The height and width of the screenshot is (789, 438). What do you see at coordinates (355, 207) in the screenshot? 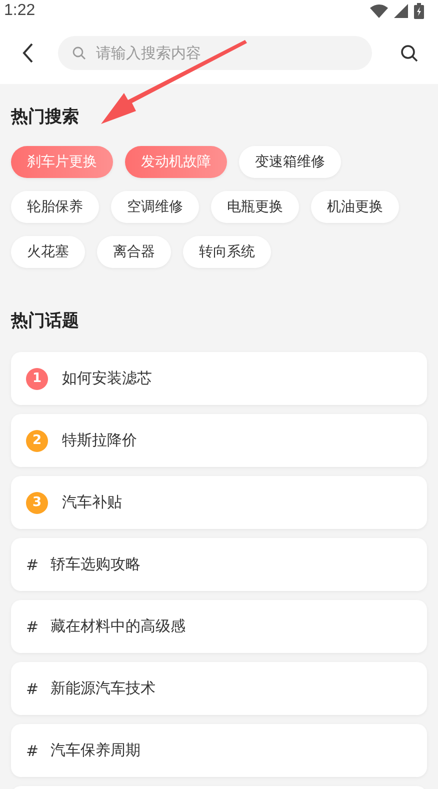
I see `search-tag: 机油更换` at bounding box center [355, 207].